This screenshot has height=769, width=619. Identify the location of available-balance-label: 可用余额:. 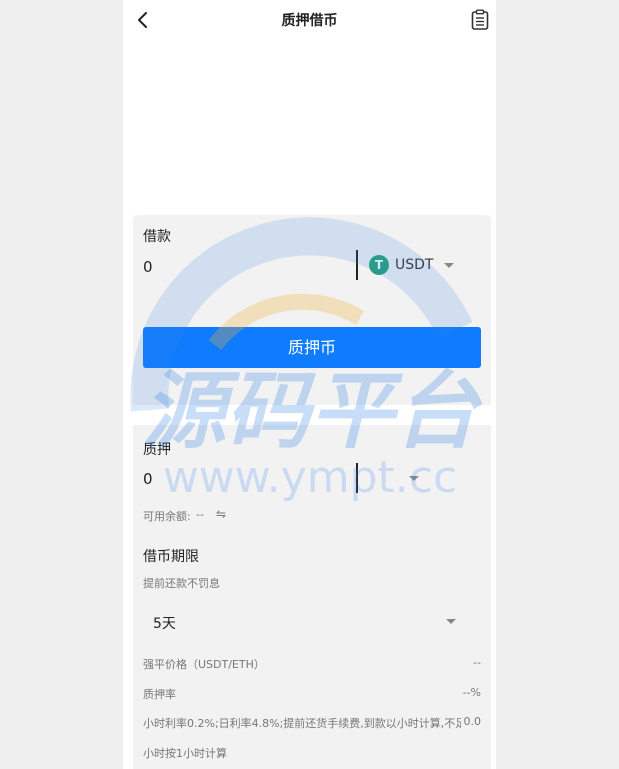
(167, 516).